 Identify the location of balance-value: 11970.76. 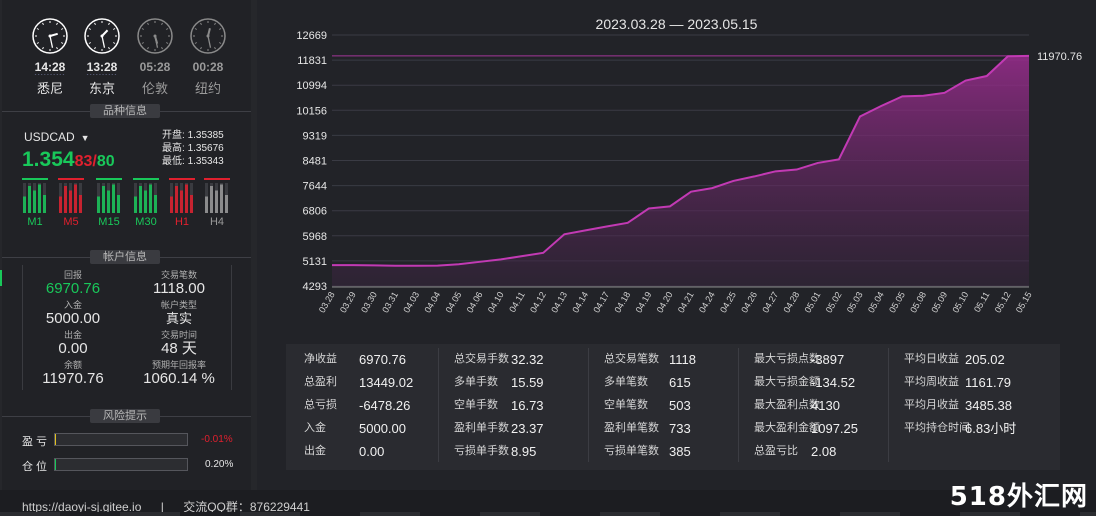
(73, 378).